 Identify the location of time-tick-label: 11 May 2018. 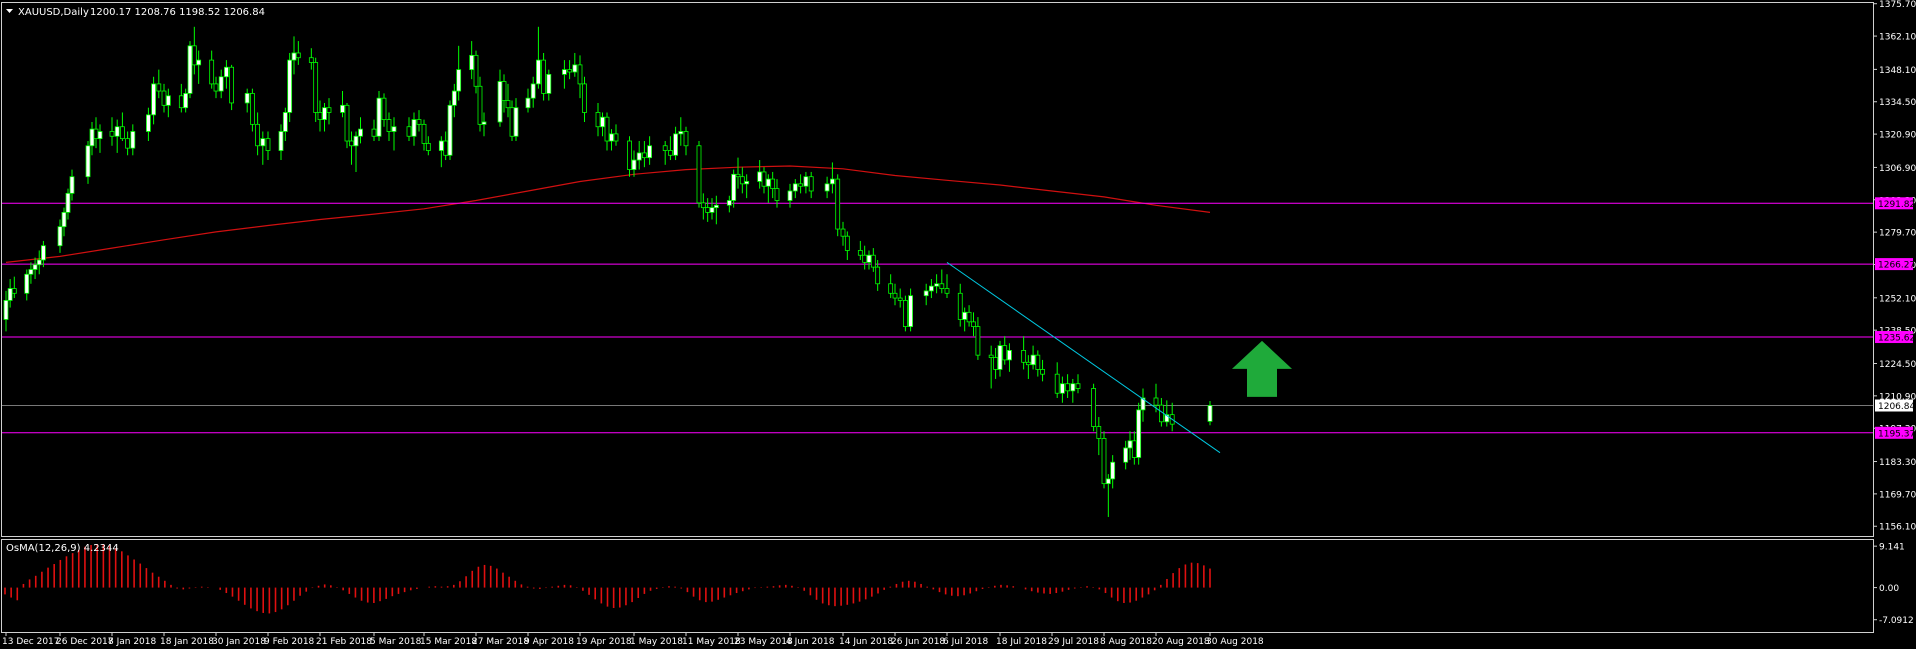
(711, 642).